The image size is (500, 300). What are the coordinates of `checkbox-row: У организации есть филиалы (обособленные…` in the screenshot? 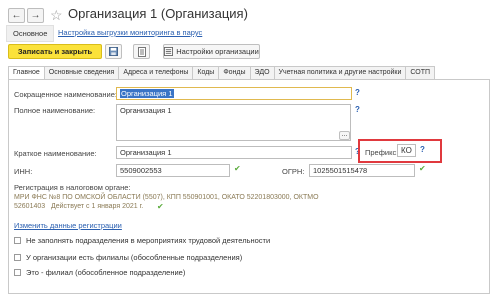 It's located at (128, 257).